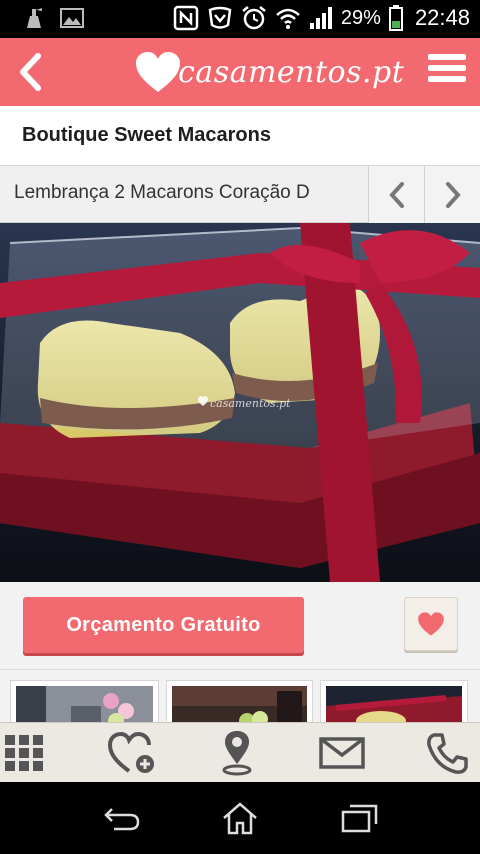  I want to click on heart-logo-icon, so click(158, 72).